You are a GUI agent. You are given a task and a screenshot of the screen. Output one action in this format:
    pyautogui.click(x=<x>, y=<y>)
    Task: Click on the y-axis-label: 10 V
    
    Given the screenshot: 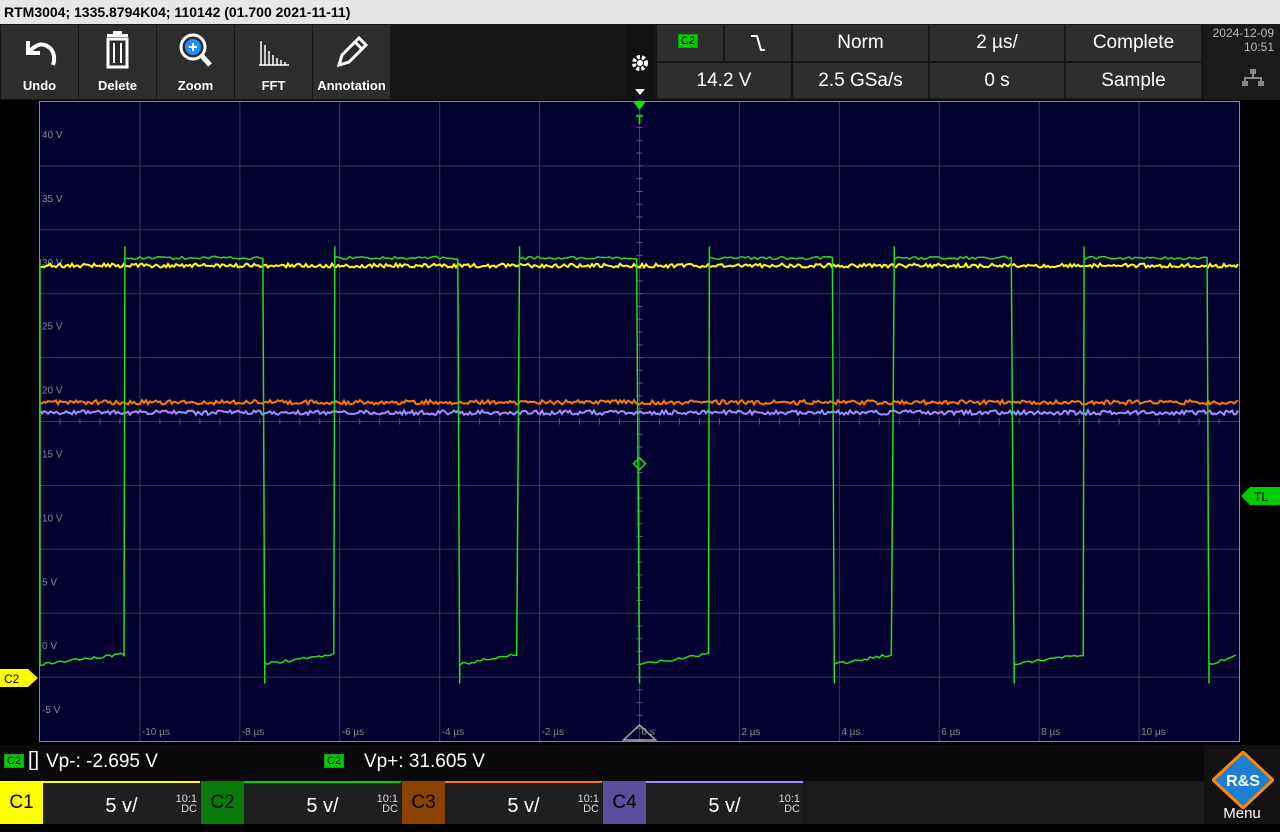 What is the action you would take?
    pyautogui.click(x=52, y=518)
    